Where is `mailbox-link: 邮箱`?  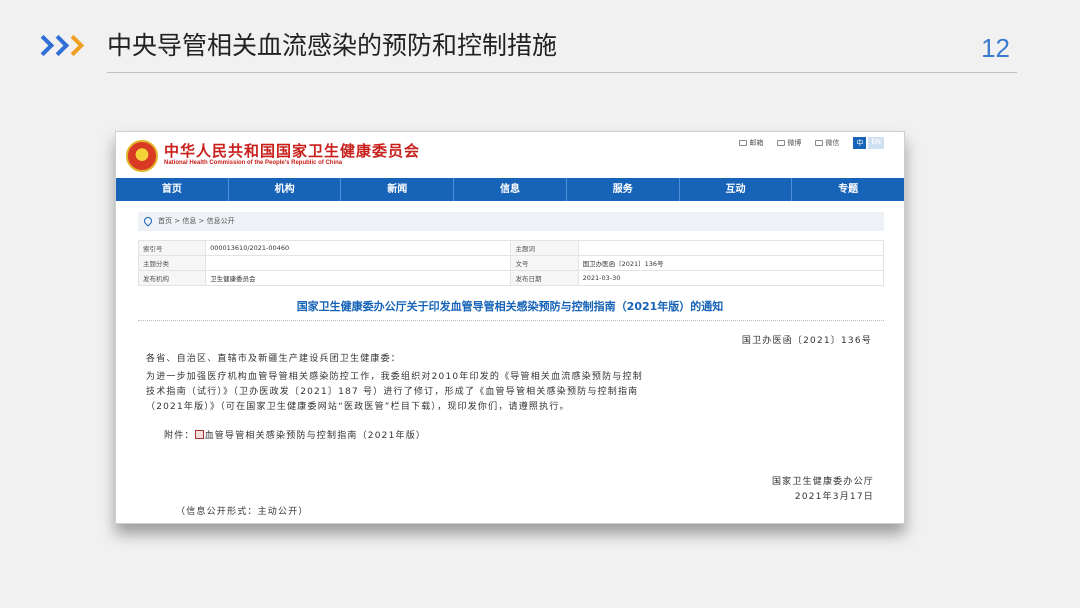
mailbox-link: 邮箱 is located at coordinates (751, 143).